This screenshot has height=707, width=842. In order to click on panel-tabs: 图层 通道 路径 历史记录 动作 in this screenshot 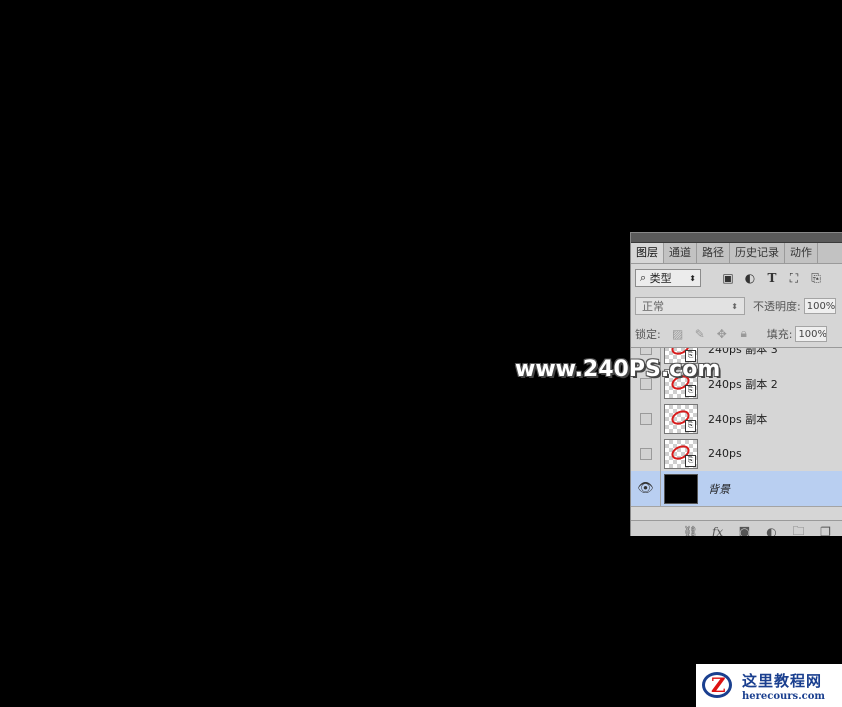, I will do `click(736, 253)`.